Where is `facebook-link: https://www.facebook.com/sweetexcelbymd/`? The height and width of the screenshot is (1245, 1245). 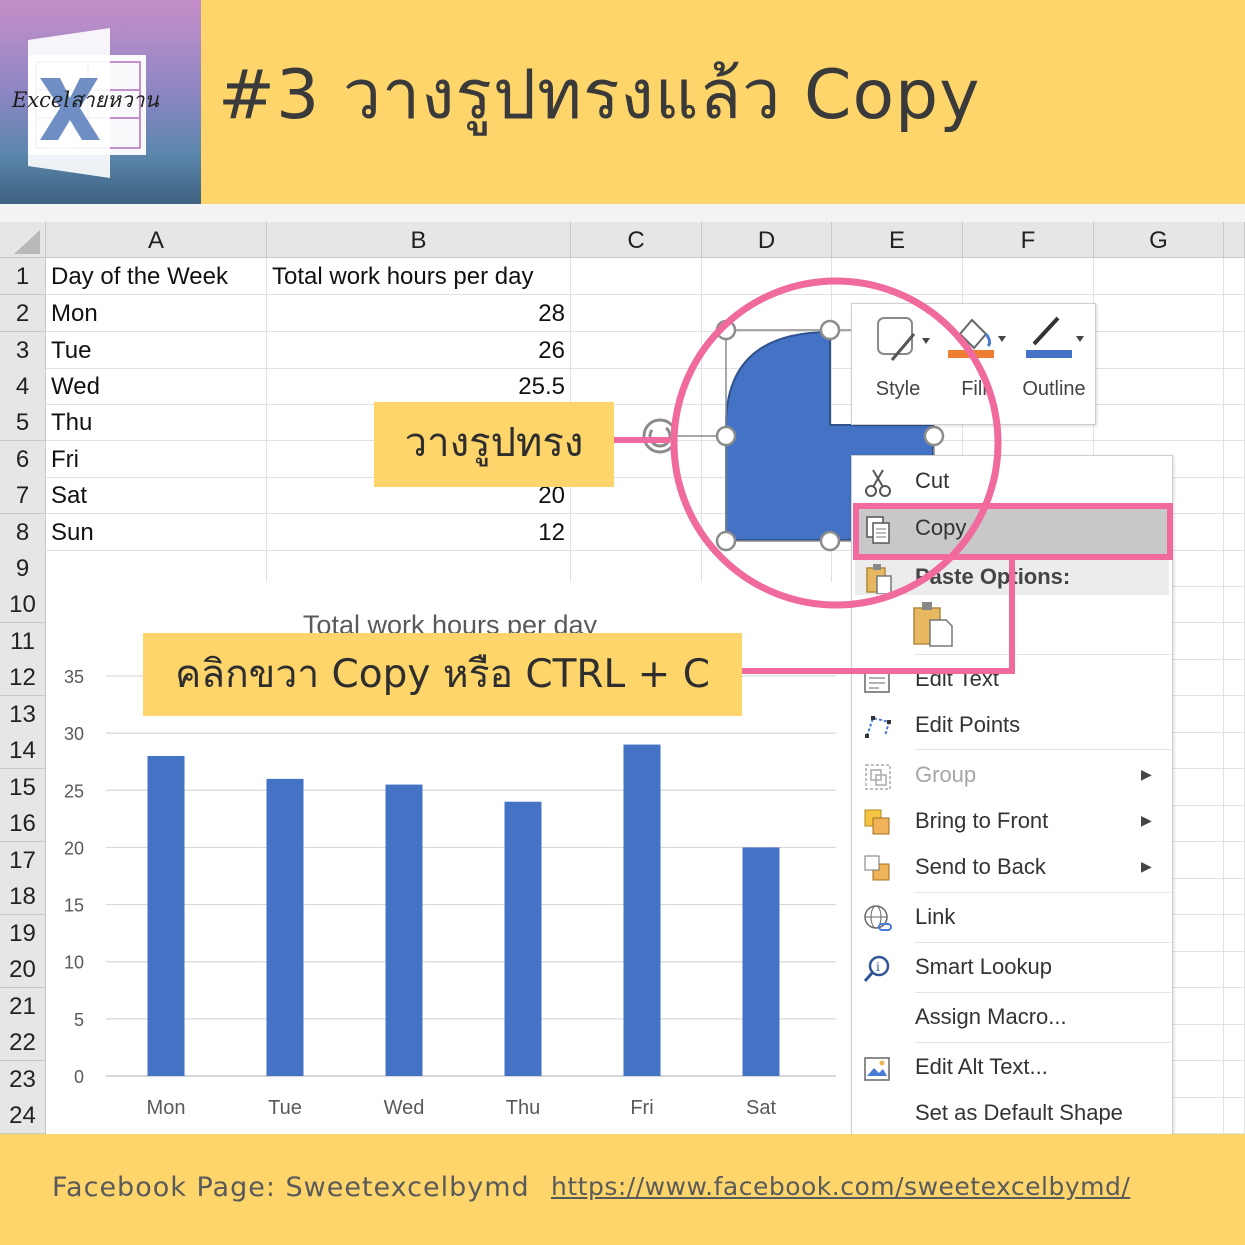
facebook-link: https://www.facebook.com/sweetexcelbymd/ is located at coordinates (840, 1186).